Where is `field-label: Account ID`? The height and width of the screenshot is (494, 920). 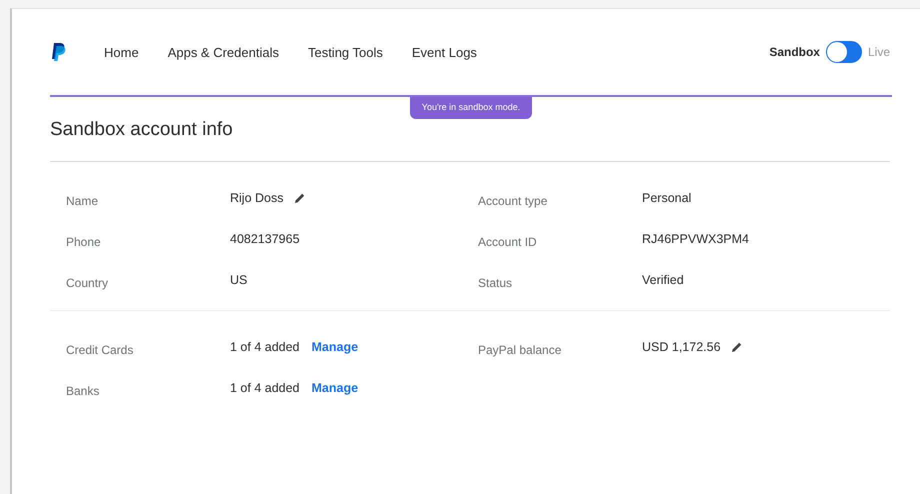
field-label: Account ID is located at coordinates (508, 241).